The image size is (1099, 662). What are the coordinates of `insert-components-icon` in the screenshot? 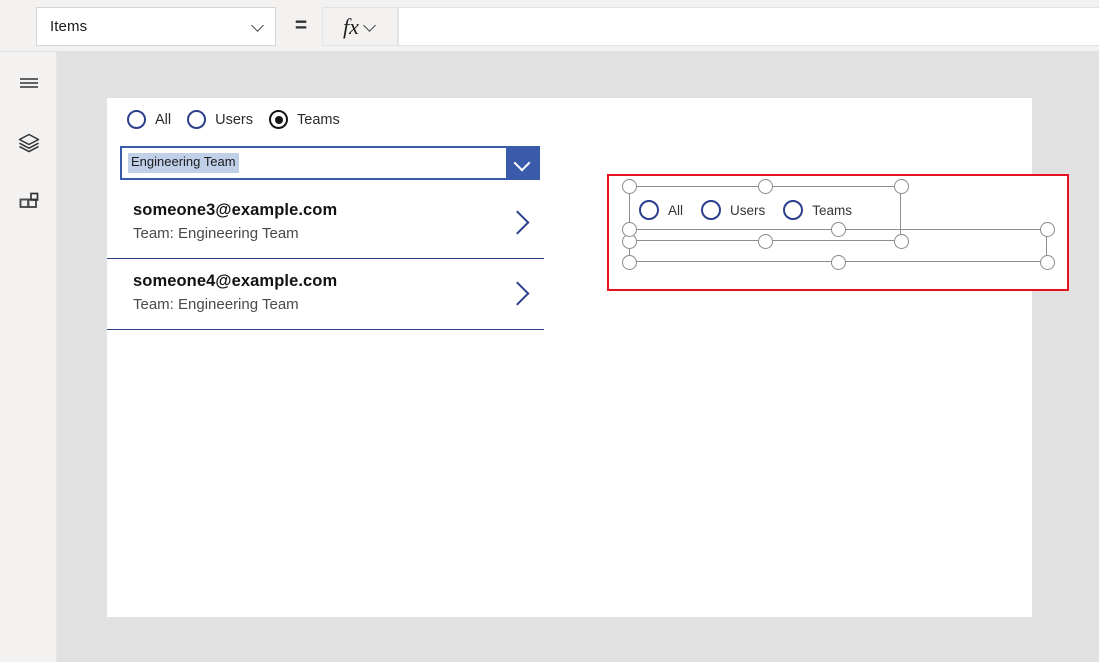 It's located at (28, 200).